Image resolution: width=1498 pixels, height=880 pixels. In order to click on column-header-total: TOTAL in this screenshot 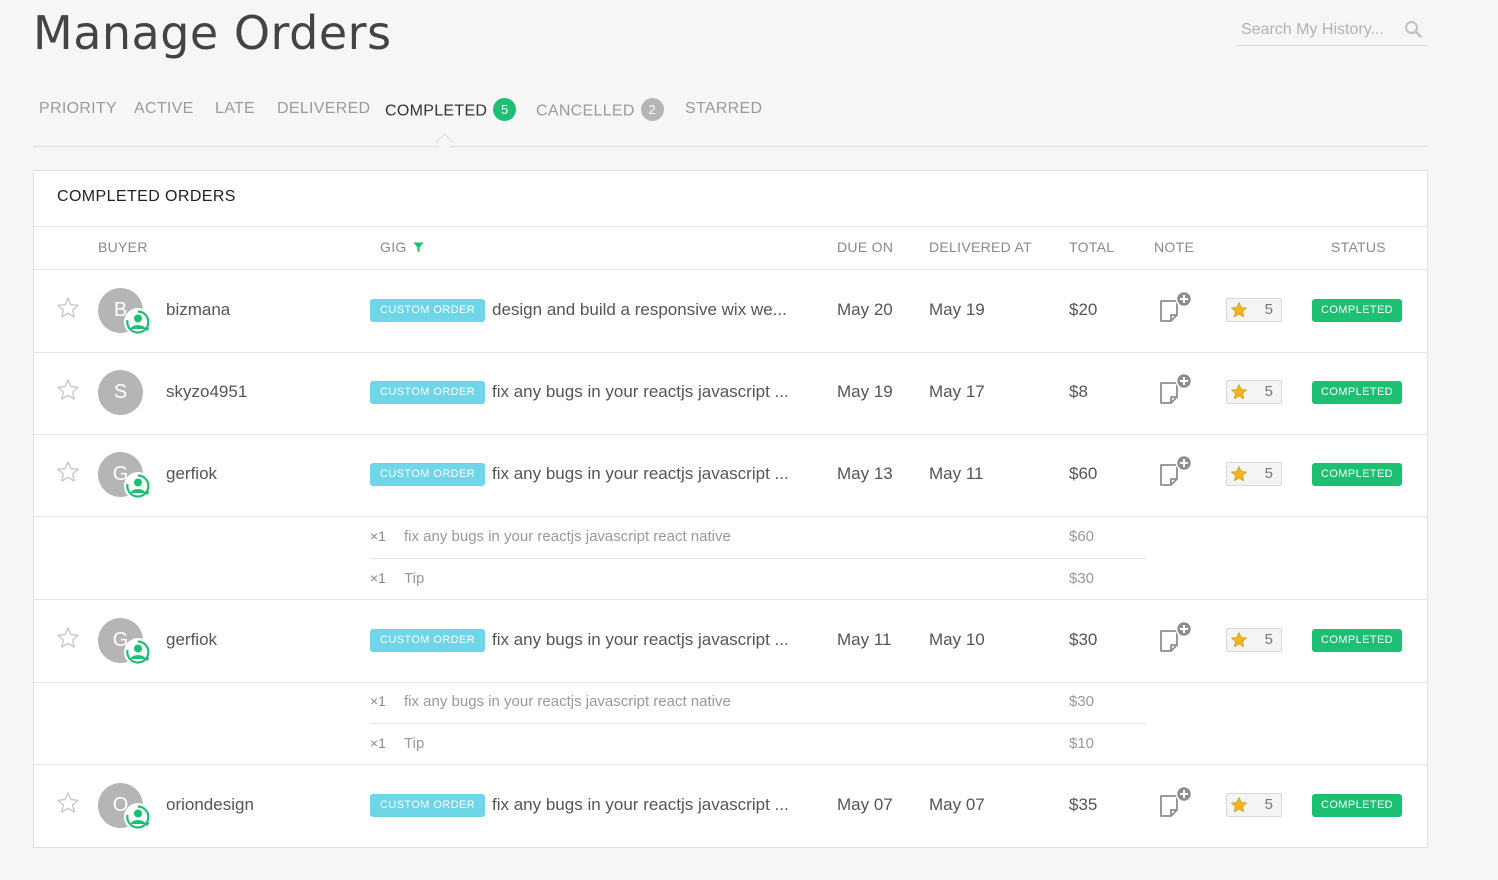, I will do `click(1092, 247)`.